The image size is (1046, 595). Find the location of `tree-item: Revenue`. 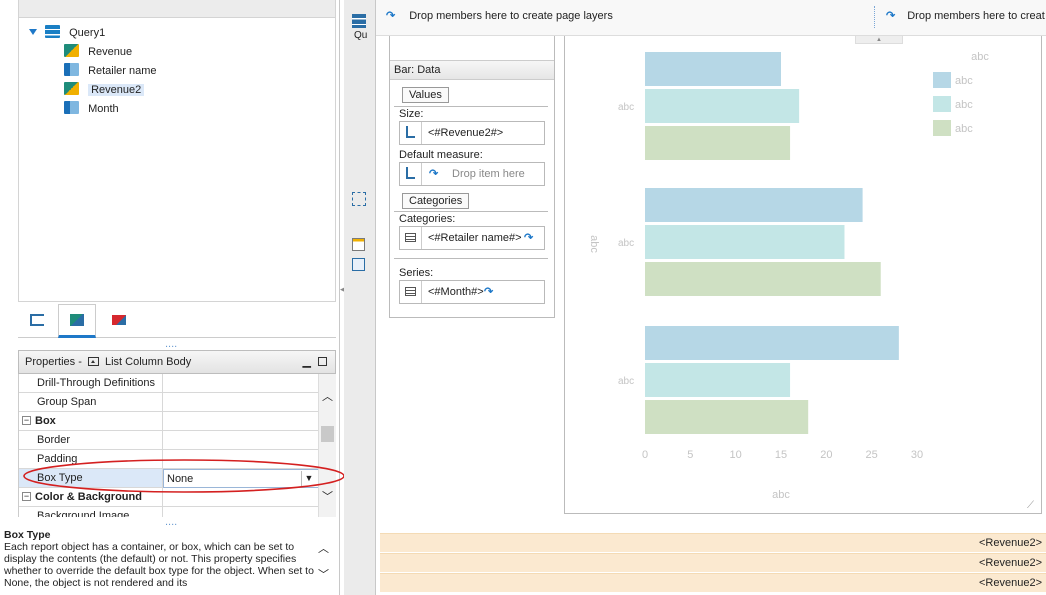

tree-item: Revenue is located at coordinates (98, 52).